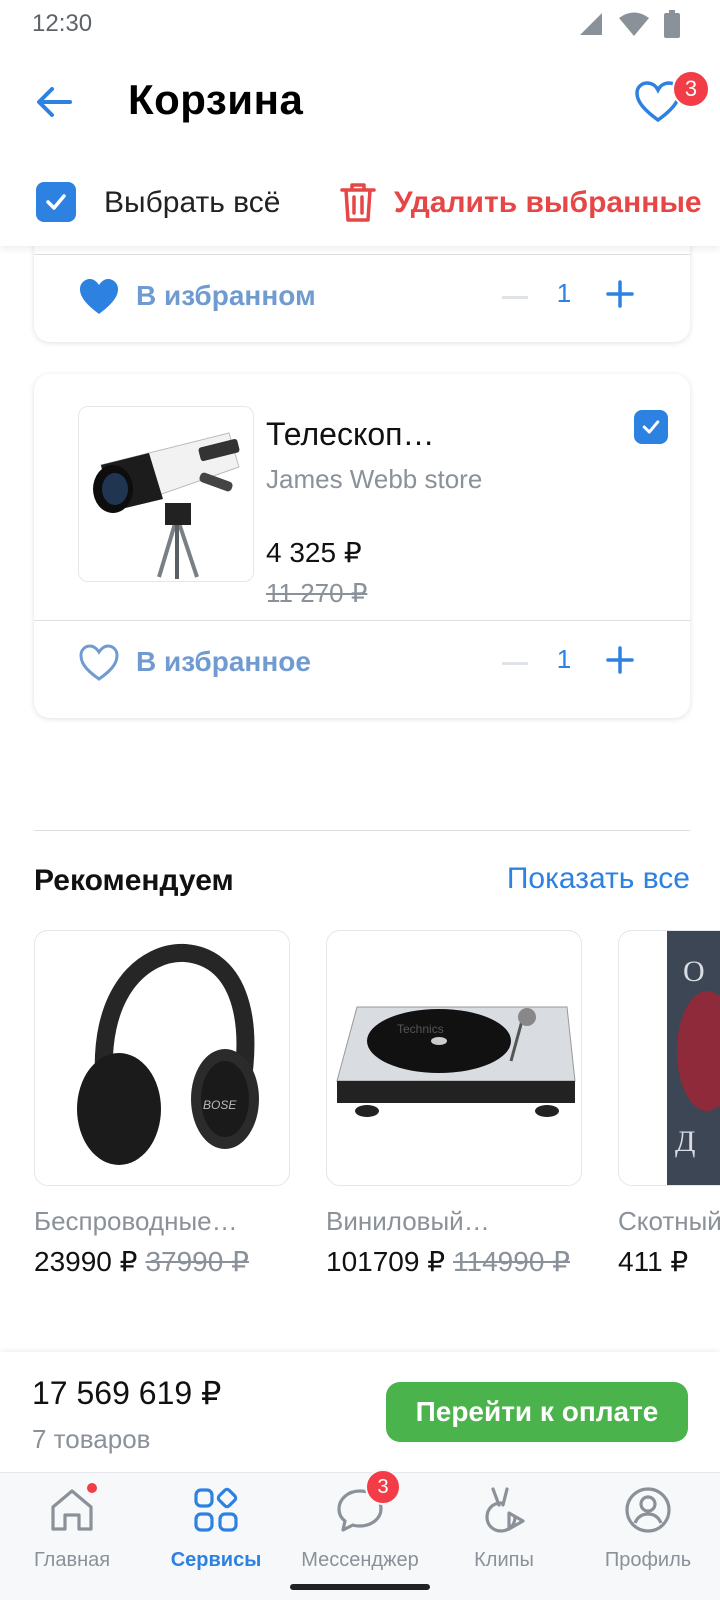 The image size is (720, 1600). What do you see at coordinates (314, 552) in the screenshot?
I see `product-price: 4 325 ₽` at bounding box center [314, 552].